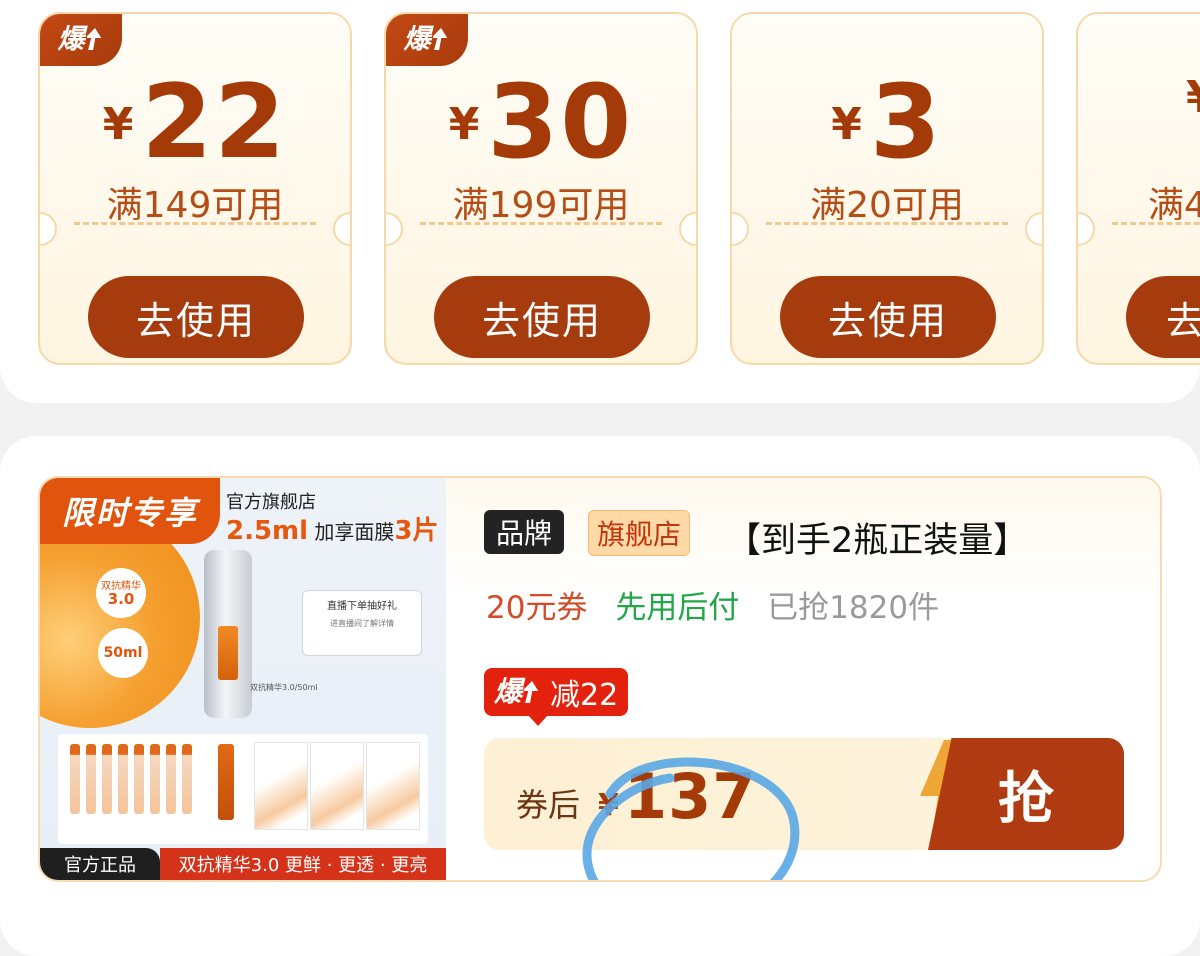 The image size is (1200, 956). Describe the element at coordinates (639, 533) in the screenshot. I see `flagship-store-tag: 旗舰店` at that location.